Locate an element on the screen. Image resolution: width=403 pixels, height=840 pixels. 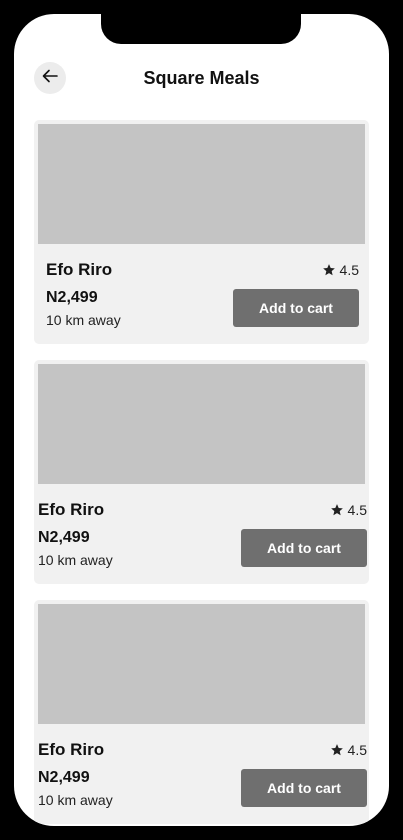
page-title: Square Meals is located at coordinates (201, 78).